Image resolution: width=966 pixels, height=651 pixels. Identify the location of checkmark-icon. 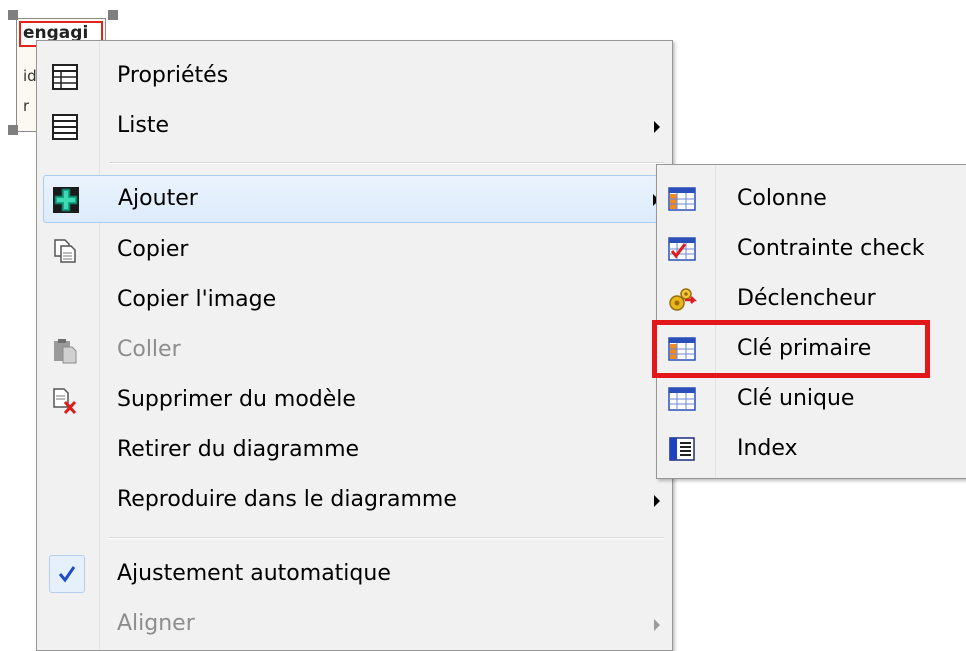
(67, 574).